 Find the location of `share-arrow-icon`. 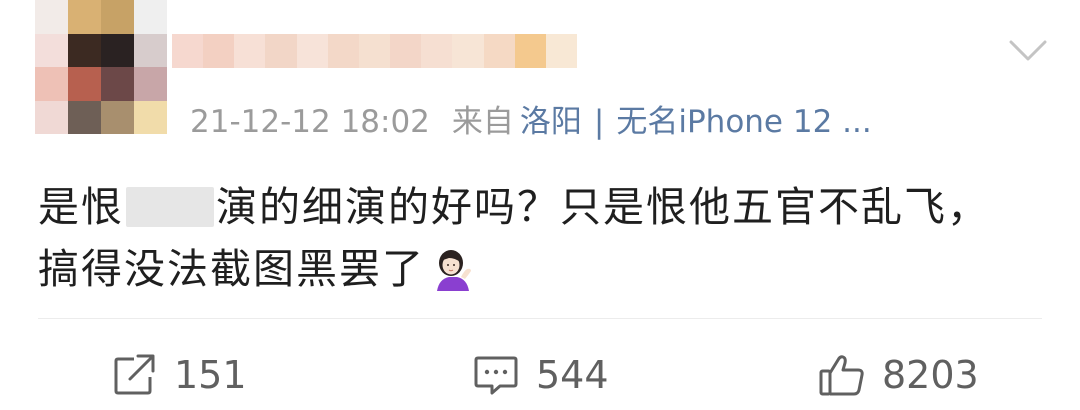

share-arrow-icon is located at coordinates (134, 374).